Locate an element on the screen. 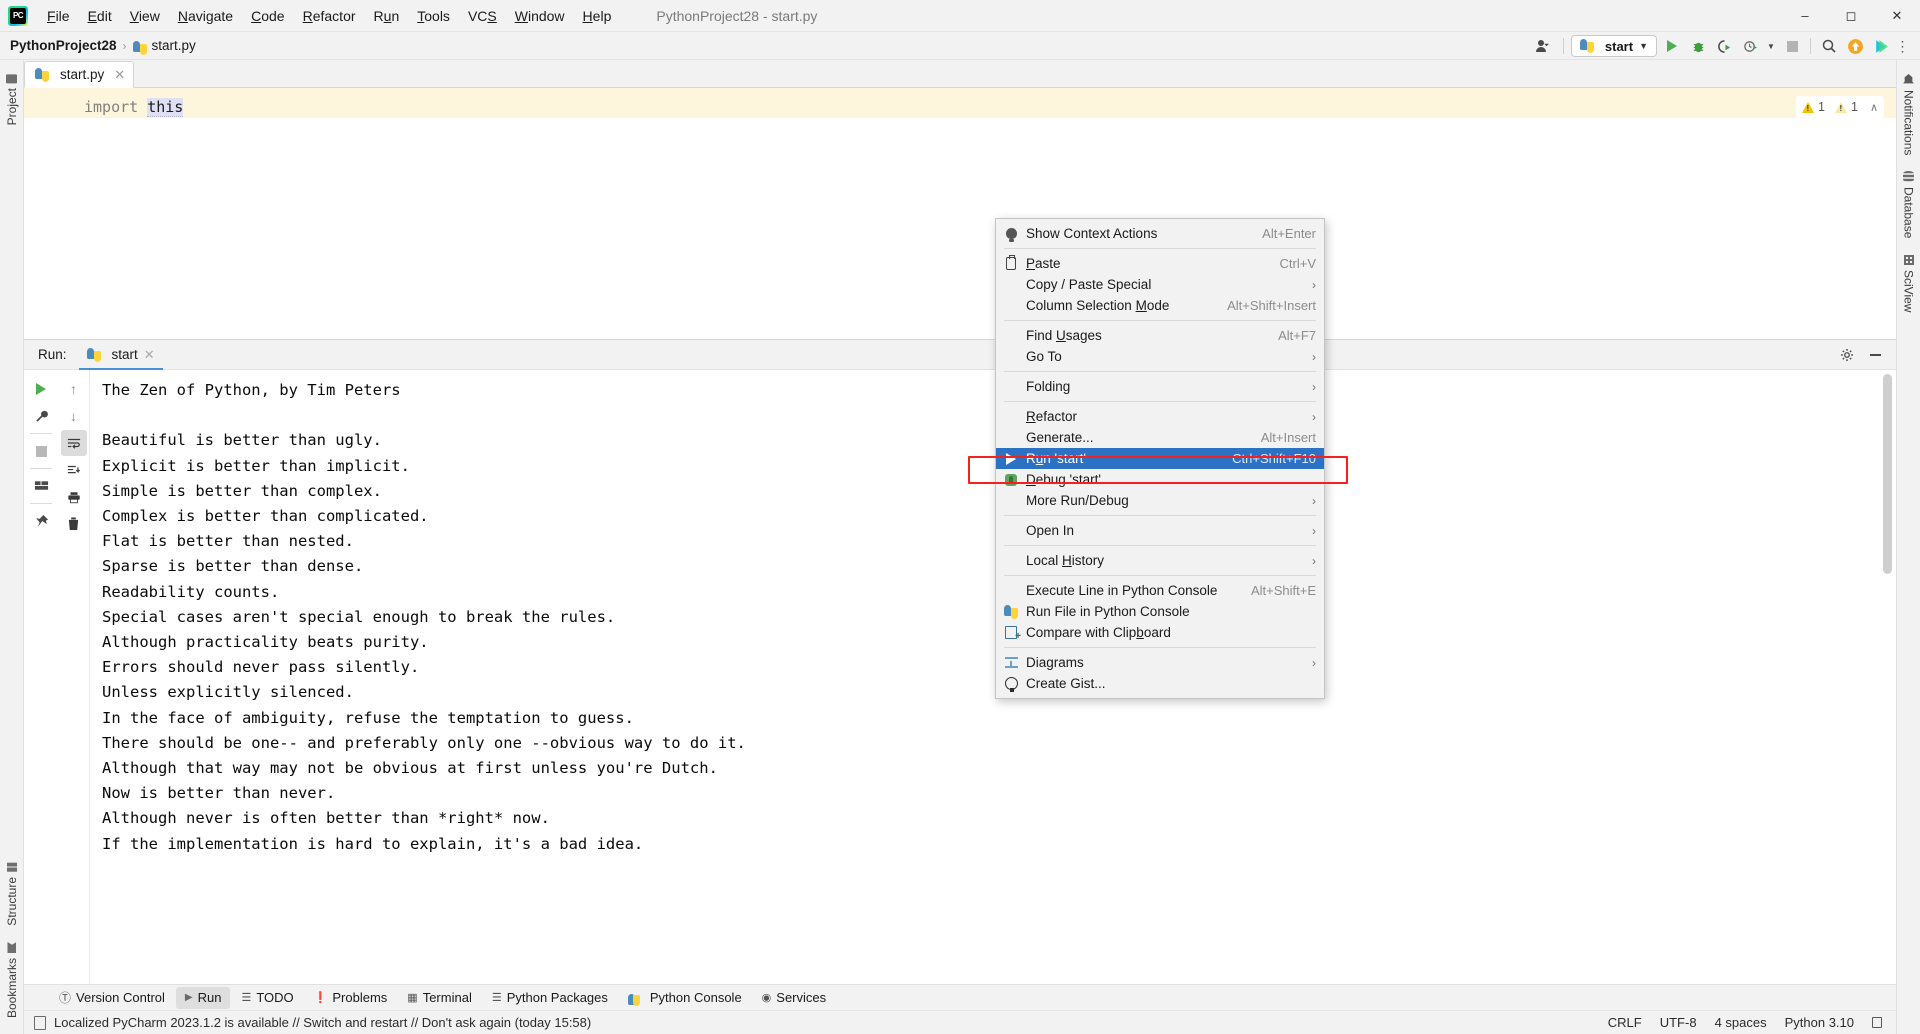 This screenshot has width=1920, height=1034. context-menu-item-debug-start: Debug 'start' is located at coordinates (1160, 479).